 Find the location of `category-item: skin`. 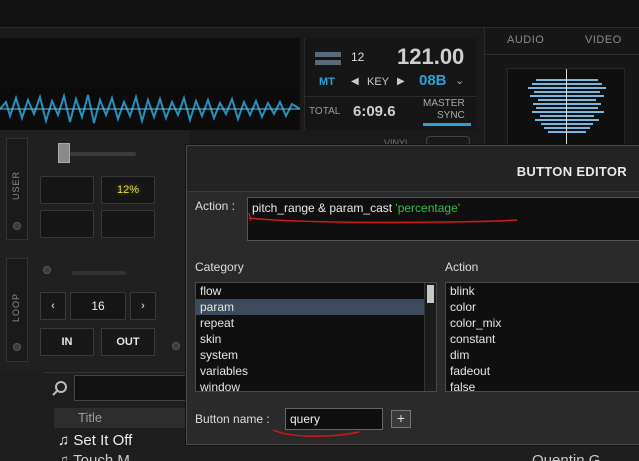

category-item: skin is located at coordinates (316, 339).